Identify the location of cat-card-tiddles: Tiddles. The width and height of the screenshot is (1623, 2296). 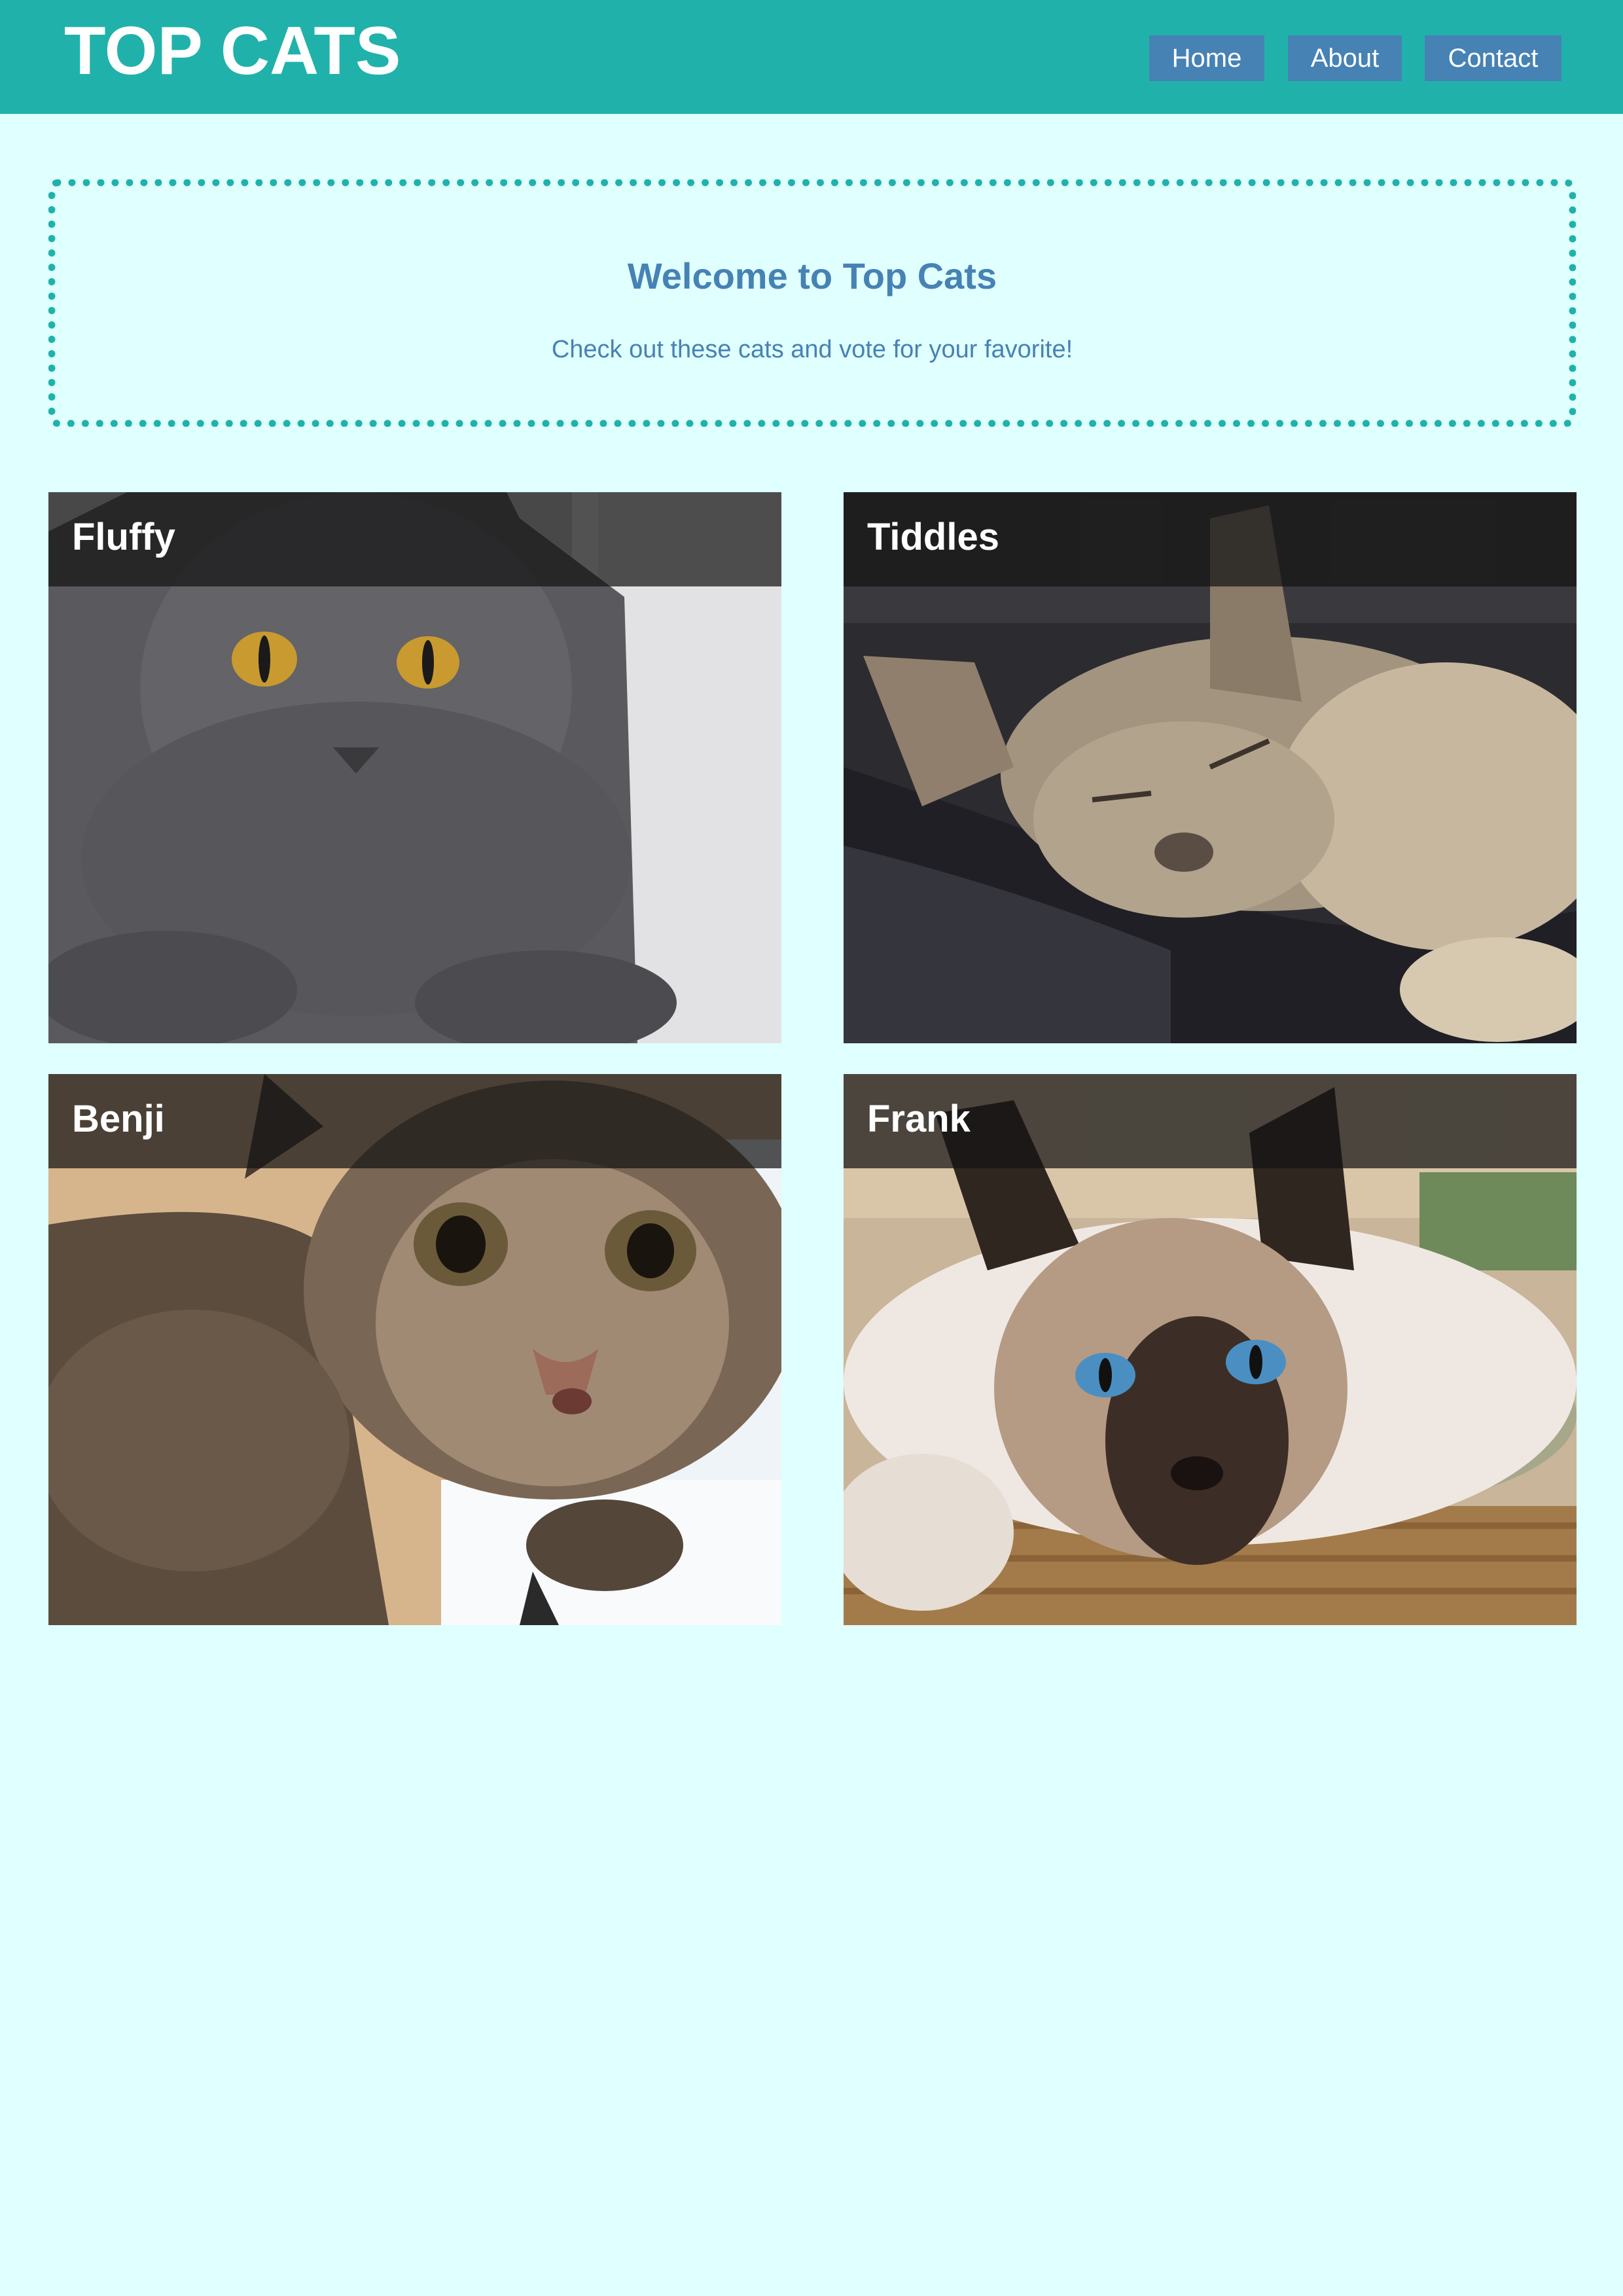
(1210, 767).